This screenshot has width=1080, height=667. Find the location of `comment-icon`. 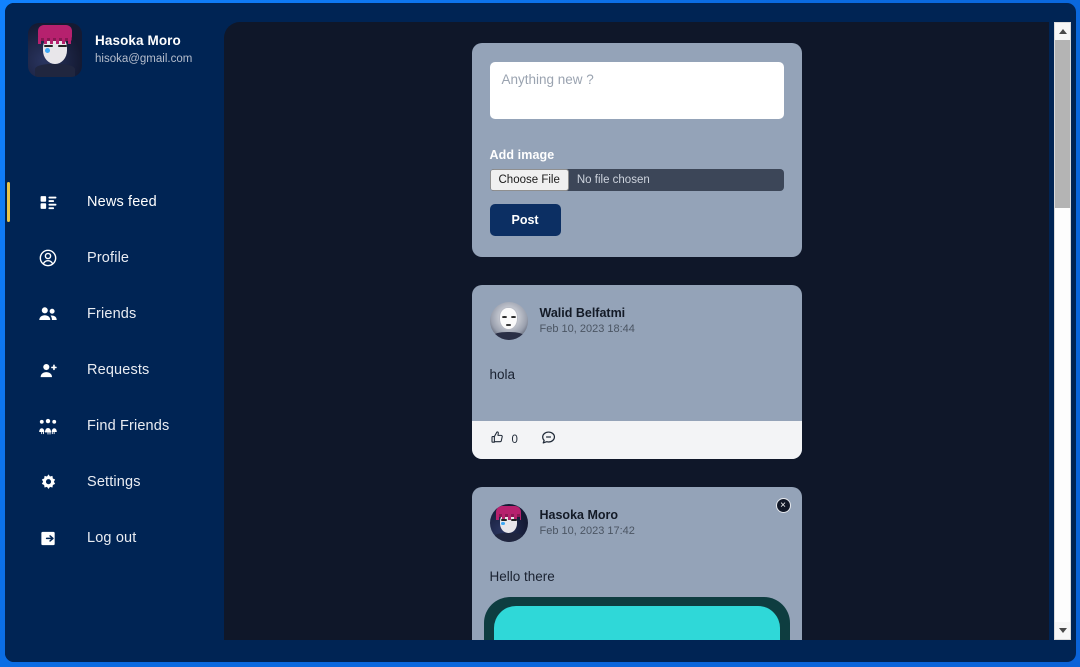

comment-icon is located at coordinates (548, 440).